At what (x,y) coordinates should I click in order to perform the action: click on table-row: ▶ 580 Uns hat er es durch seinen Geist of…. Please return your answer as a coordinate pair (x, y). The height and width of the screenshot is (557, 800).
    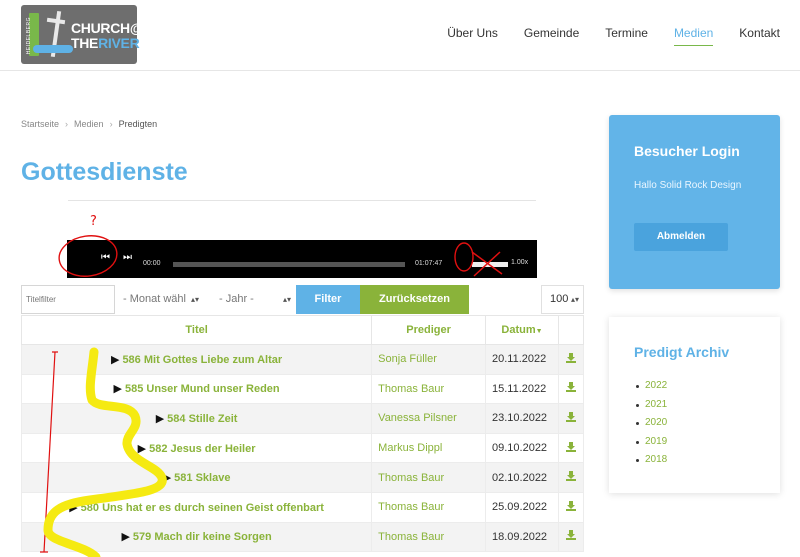
    Looking at the image, I should click on (302, 507).